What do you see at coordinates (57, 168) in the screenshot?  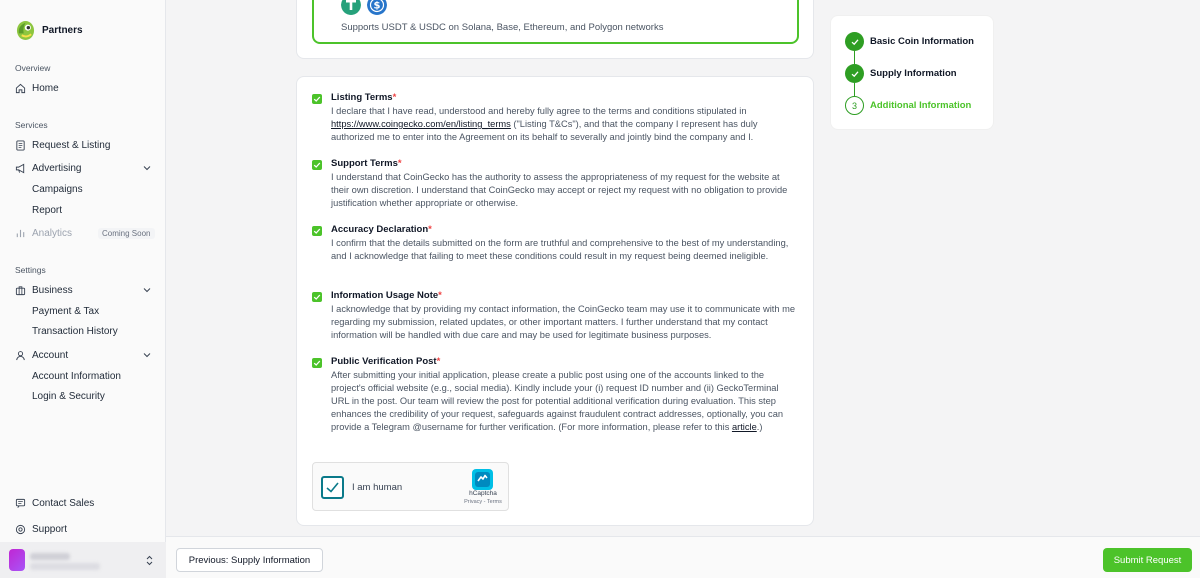 I see `sidebar-item-label: Advertising` at bounding box center [57, 168].